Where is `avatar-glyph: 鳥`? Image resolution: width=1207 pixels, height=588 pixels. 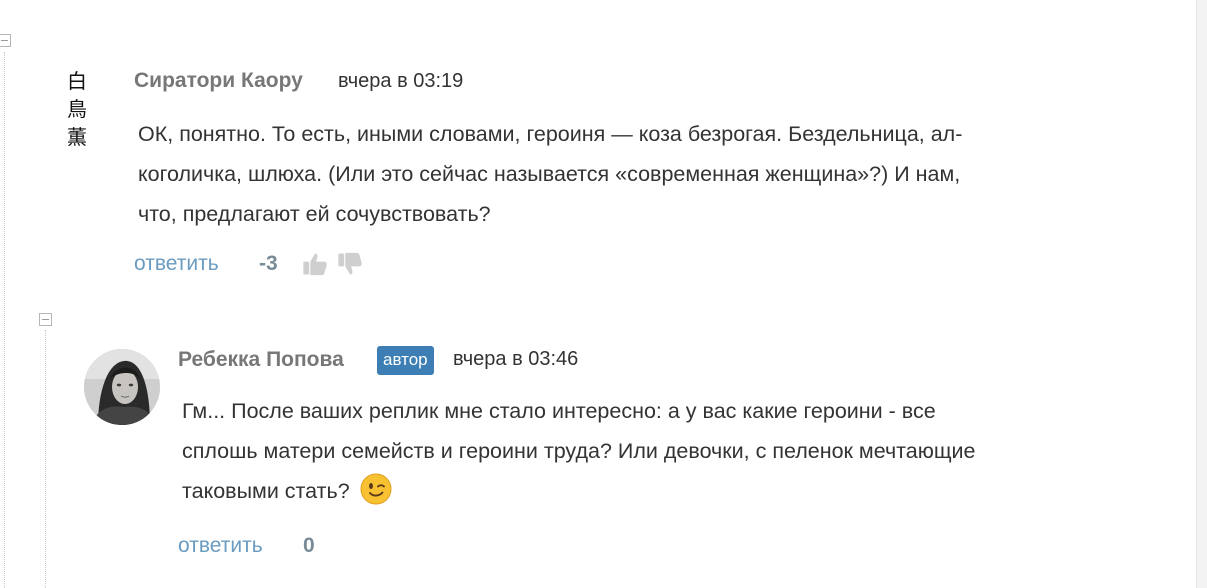
avatar-glyph: 鳥 is located at coordinates (77, 109).